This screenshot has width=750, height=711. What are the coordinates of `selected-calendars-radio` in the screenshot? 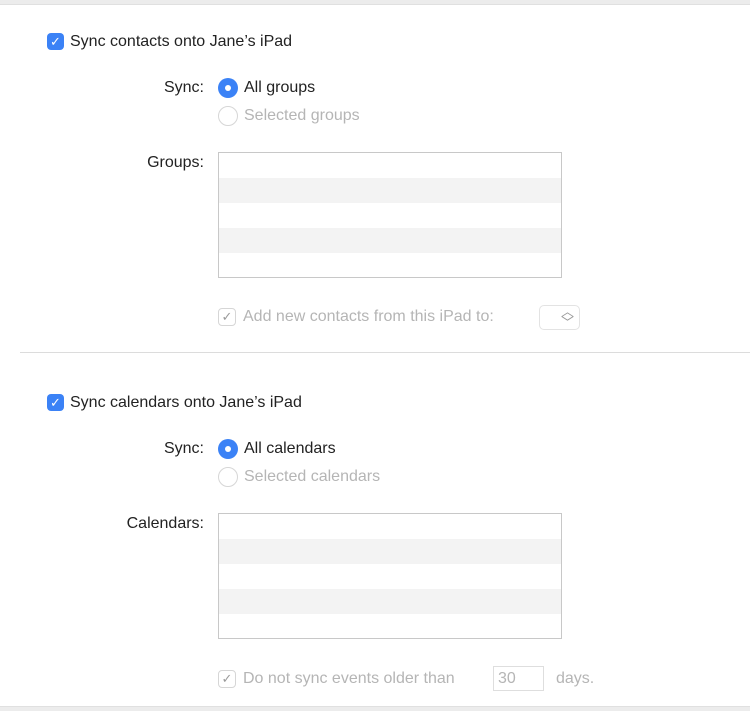 It's located at (228, 477).